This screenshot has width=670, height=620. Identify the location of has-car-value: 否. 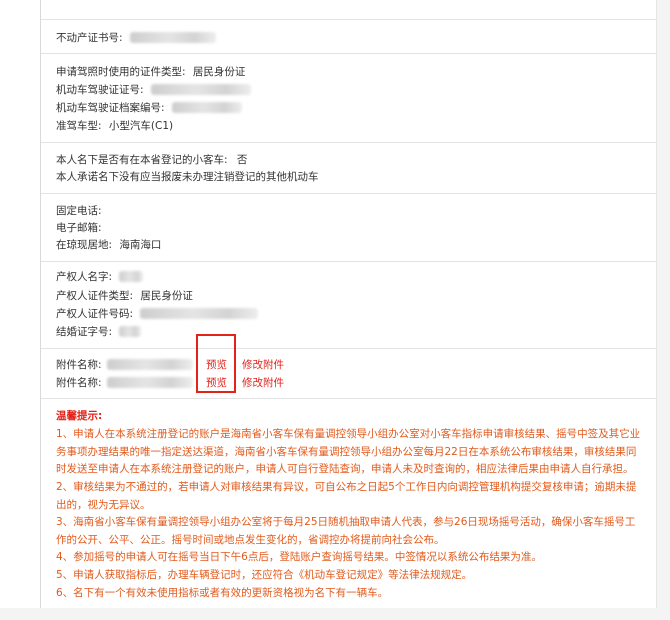
(242, 160).